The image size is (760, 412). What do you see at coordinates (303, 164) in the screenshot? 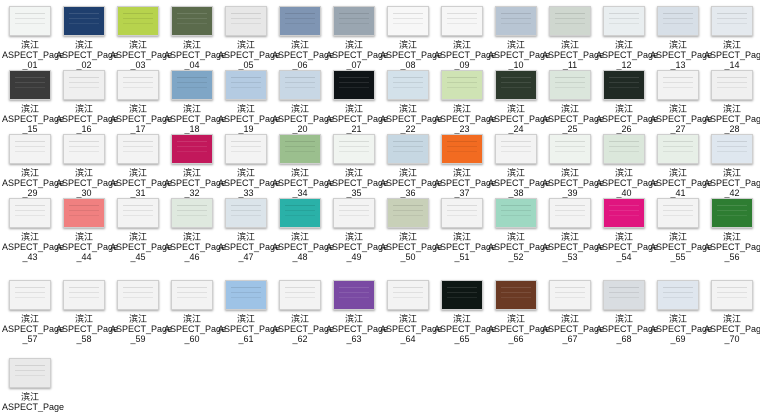
I see `file-item: 滨江 ASPECT_Page _34` at bounding box center [303, 164].